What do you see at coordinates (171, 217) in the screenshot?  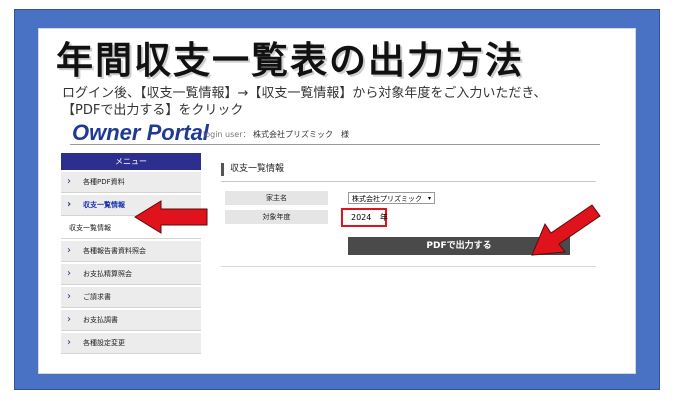 I see `arrow-left-icon` at bounding box center [171, 217].